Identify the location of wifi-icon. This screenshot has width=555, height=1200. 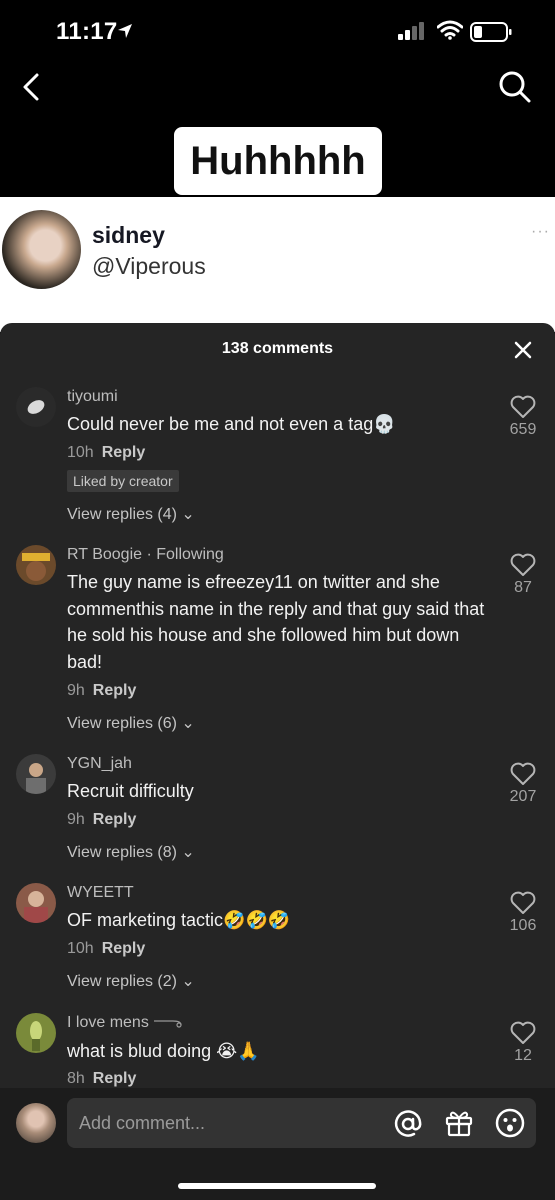
(450, 30).